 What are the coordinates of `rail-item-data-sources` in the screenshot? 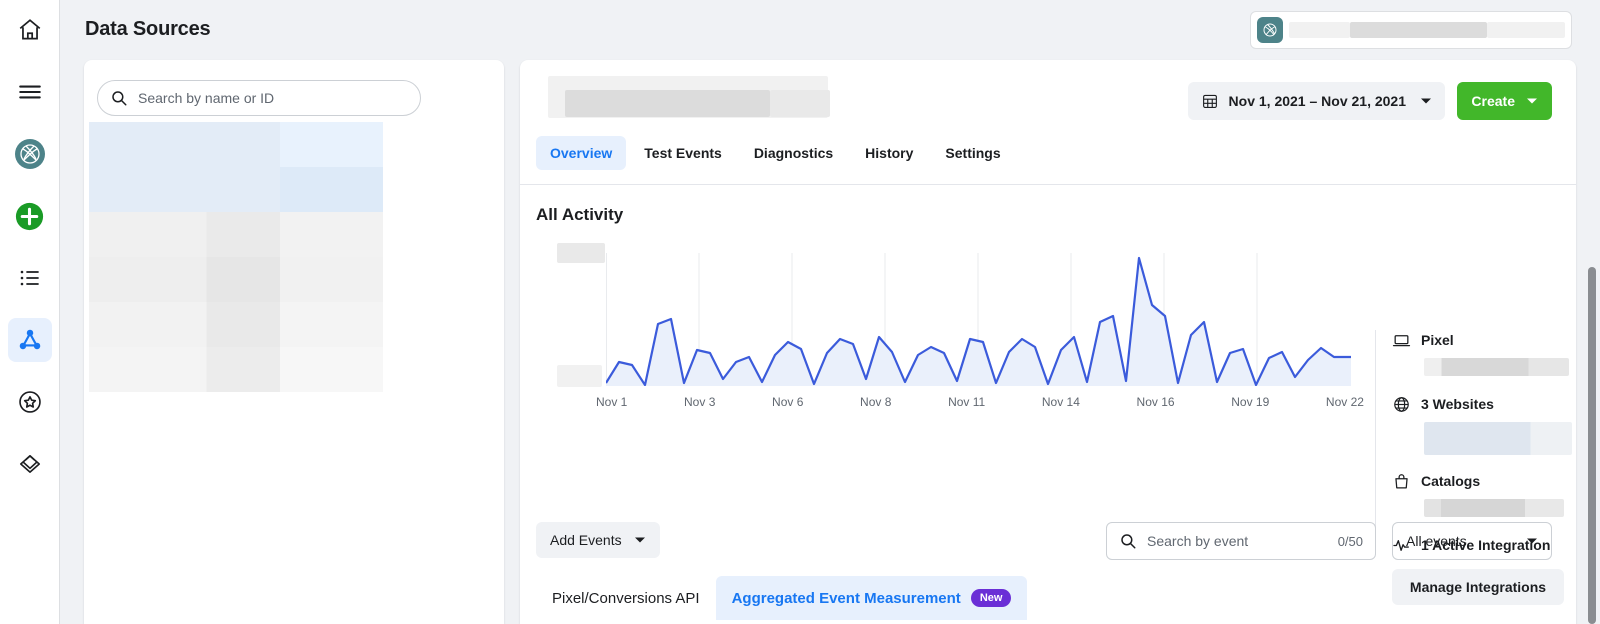 It's located at (29, 340).